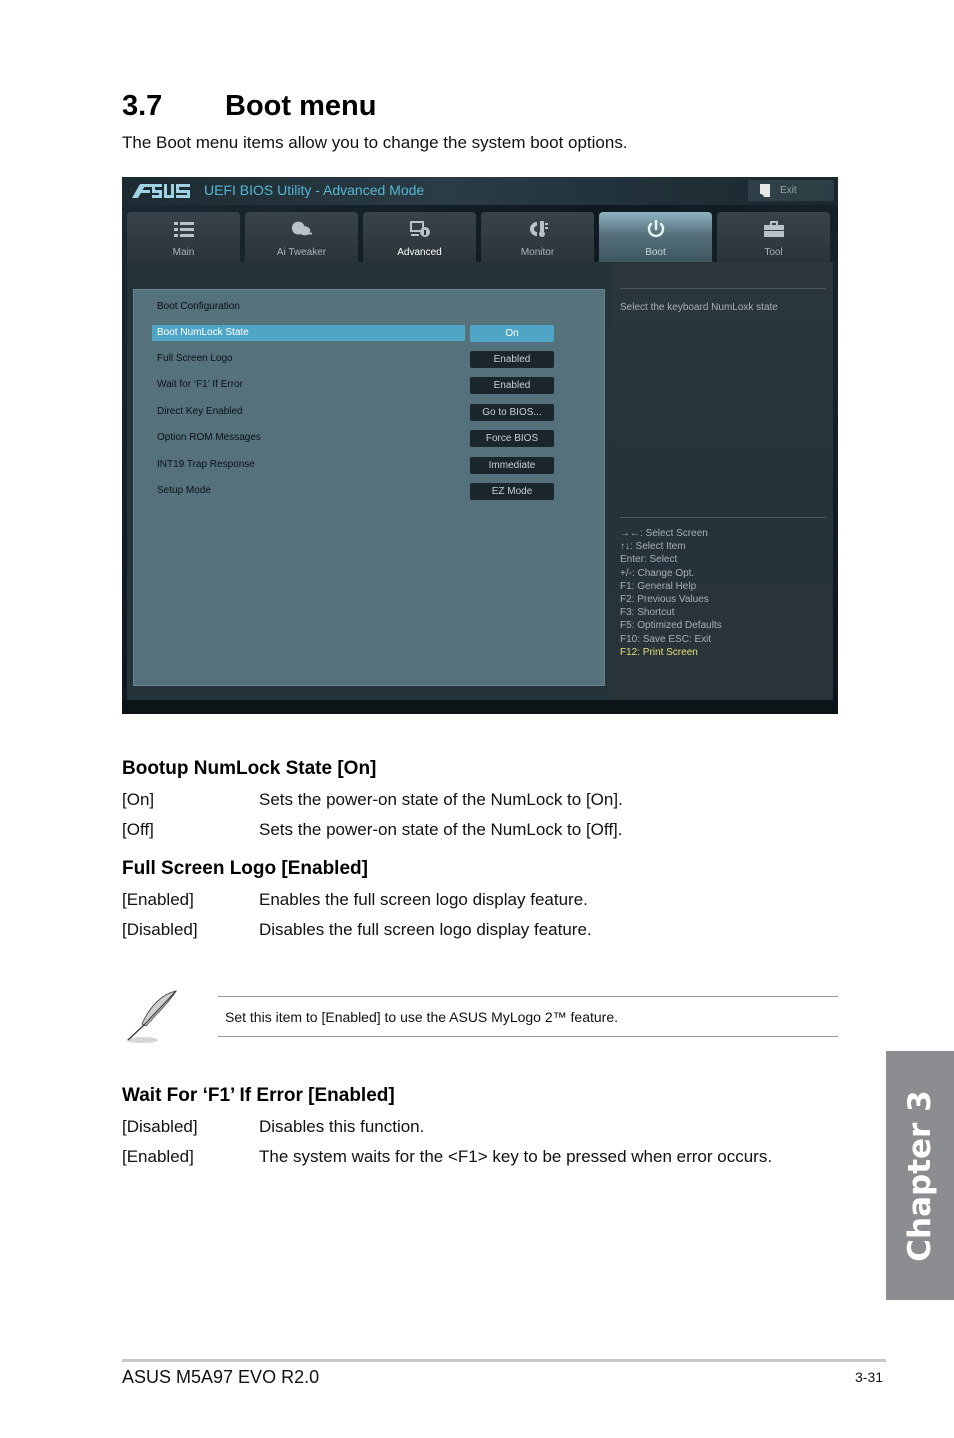  What do you see at coordinates (258, 1095) in the screenshot?
I see `heading-wait-for-f1: Wait For ‘F1’ If Error [Enabled]` at bounding box center [258, 1095].